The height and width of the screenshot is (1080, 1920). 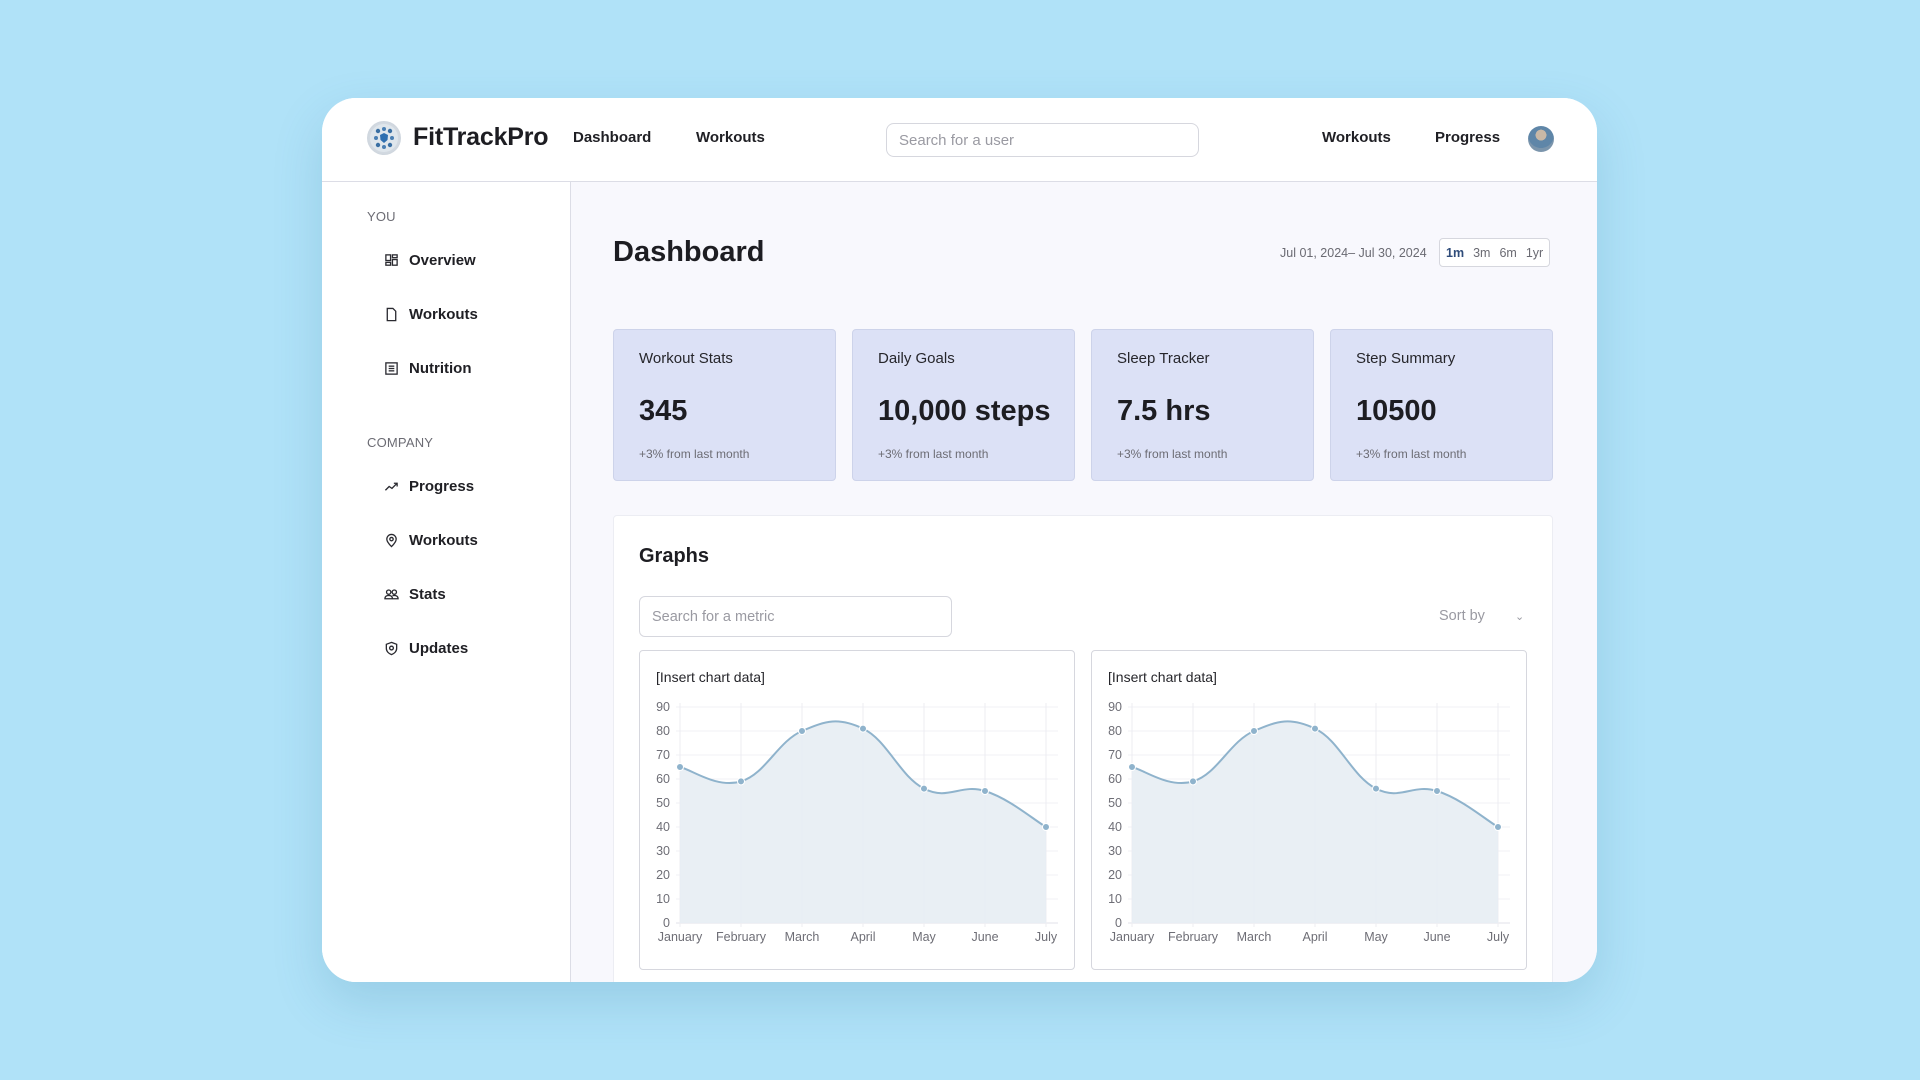 I want to click on x-tick-label: February, so click(x=741, y=937).